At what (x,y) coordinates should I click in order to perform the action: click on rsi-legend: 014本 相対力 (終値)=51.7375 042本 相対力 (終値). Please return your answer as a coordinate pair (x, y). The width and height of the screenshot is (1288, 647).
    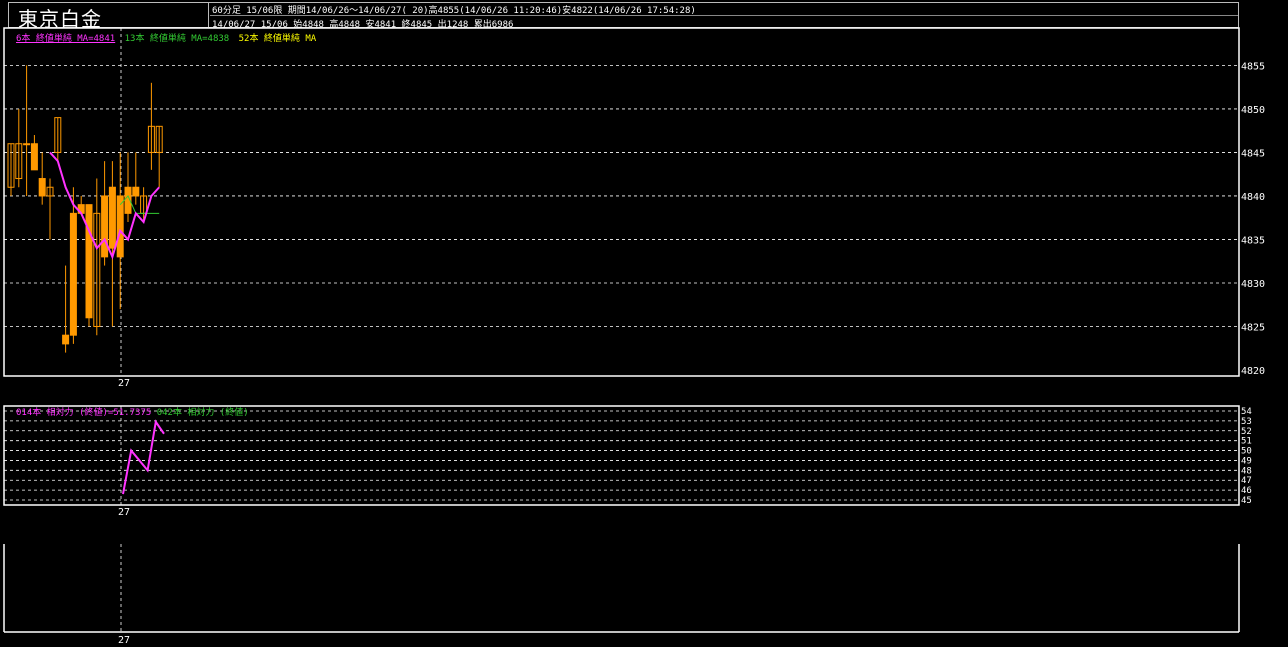
    Looking at the image, I should click on (132, 411).